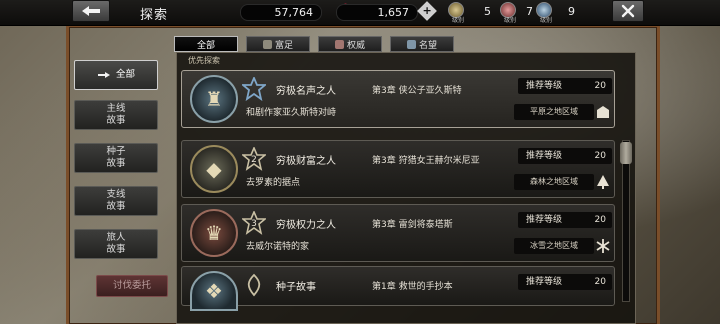 This screenshot has width=720, height=324. What do you see at coordinates (554, 112) in the screenshot?
I see `region-label: 平原之地区域` at bounding box center [554, 112].